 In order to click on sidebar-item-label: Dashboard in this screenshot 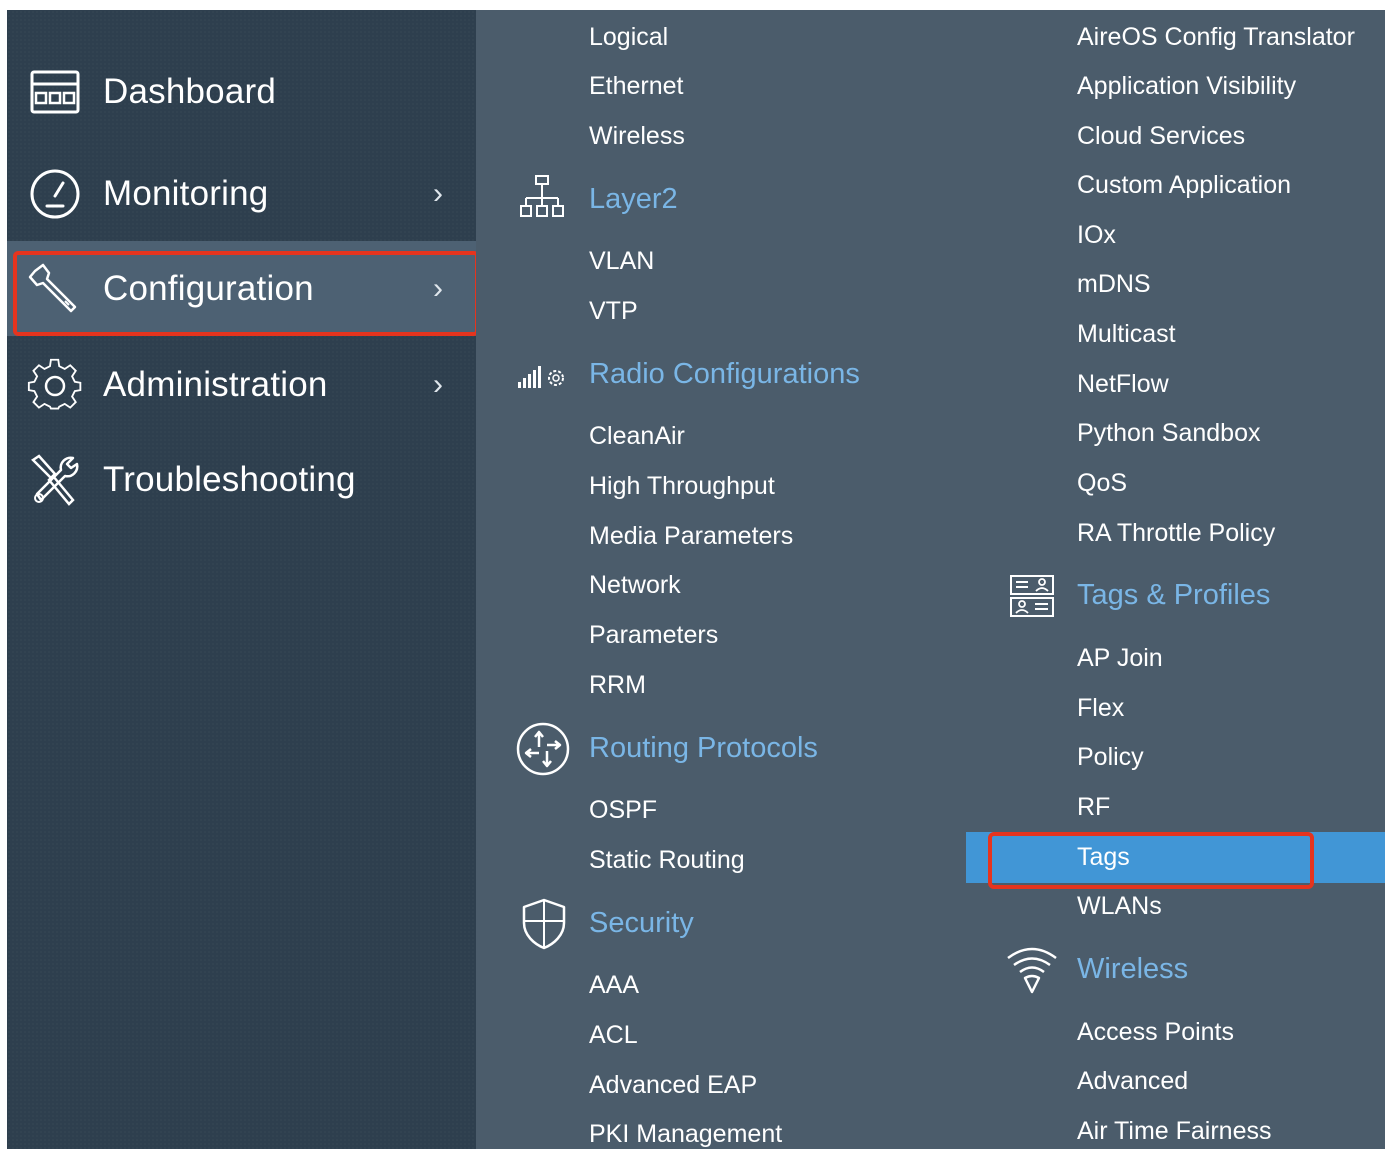, I will do `click(190, 91)`.